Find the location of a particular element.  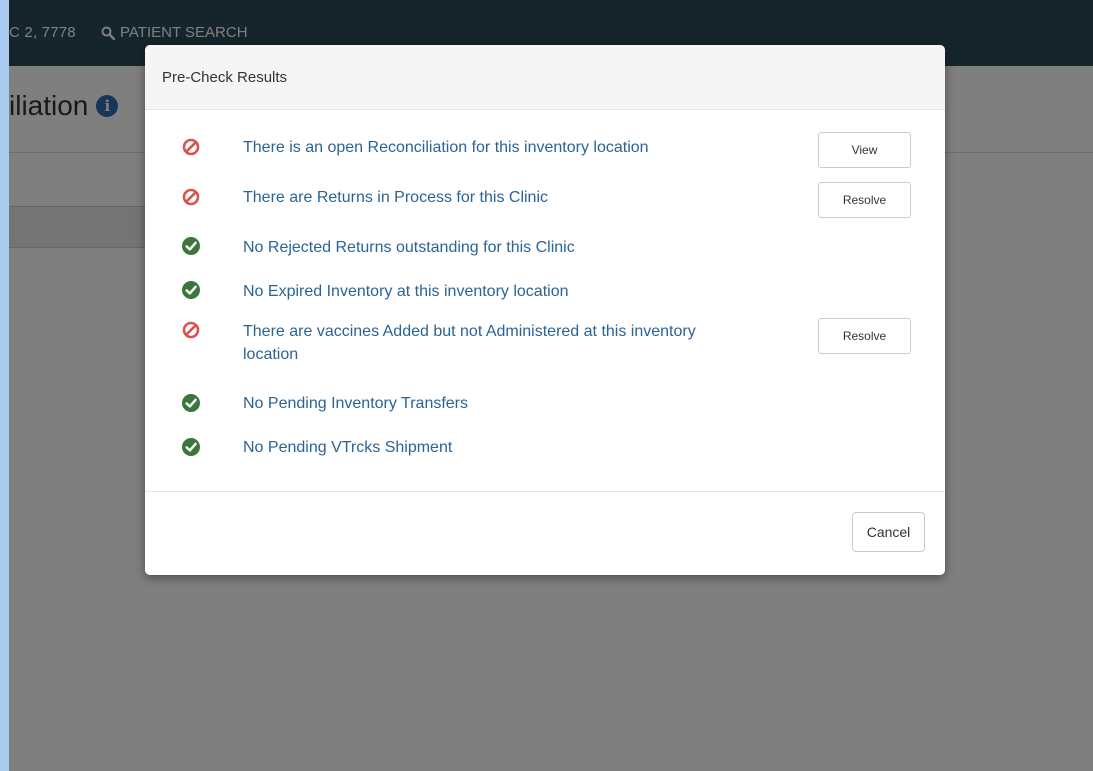

modal-title: Pre-Check Results is located at coordinates (225, 77).